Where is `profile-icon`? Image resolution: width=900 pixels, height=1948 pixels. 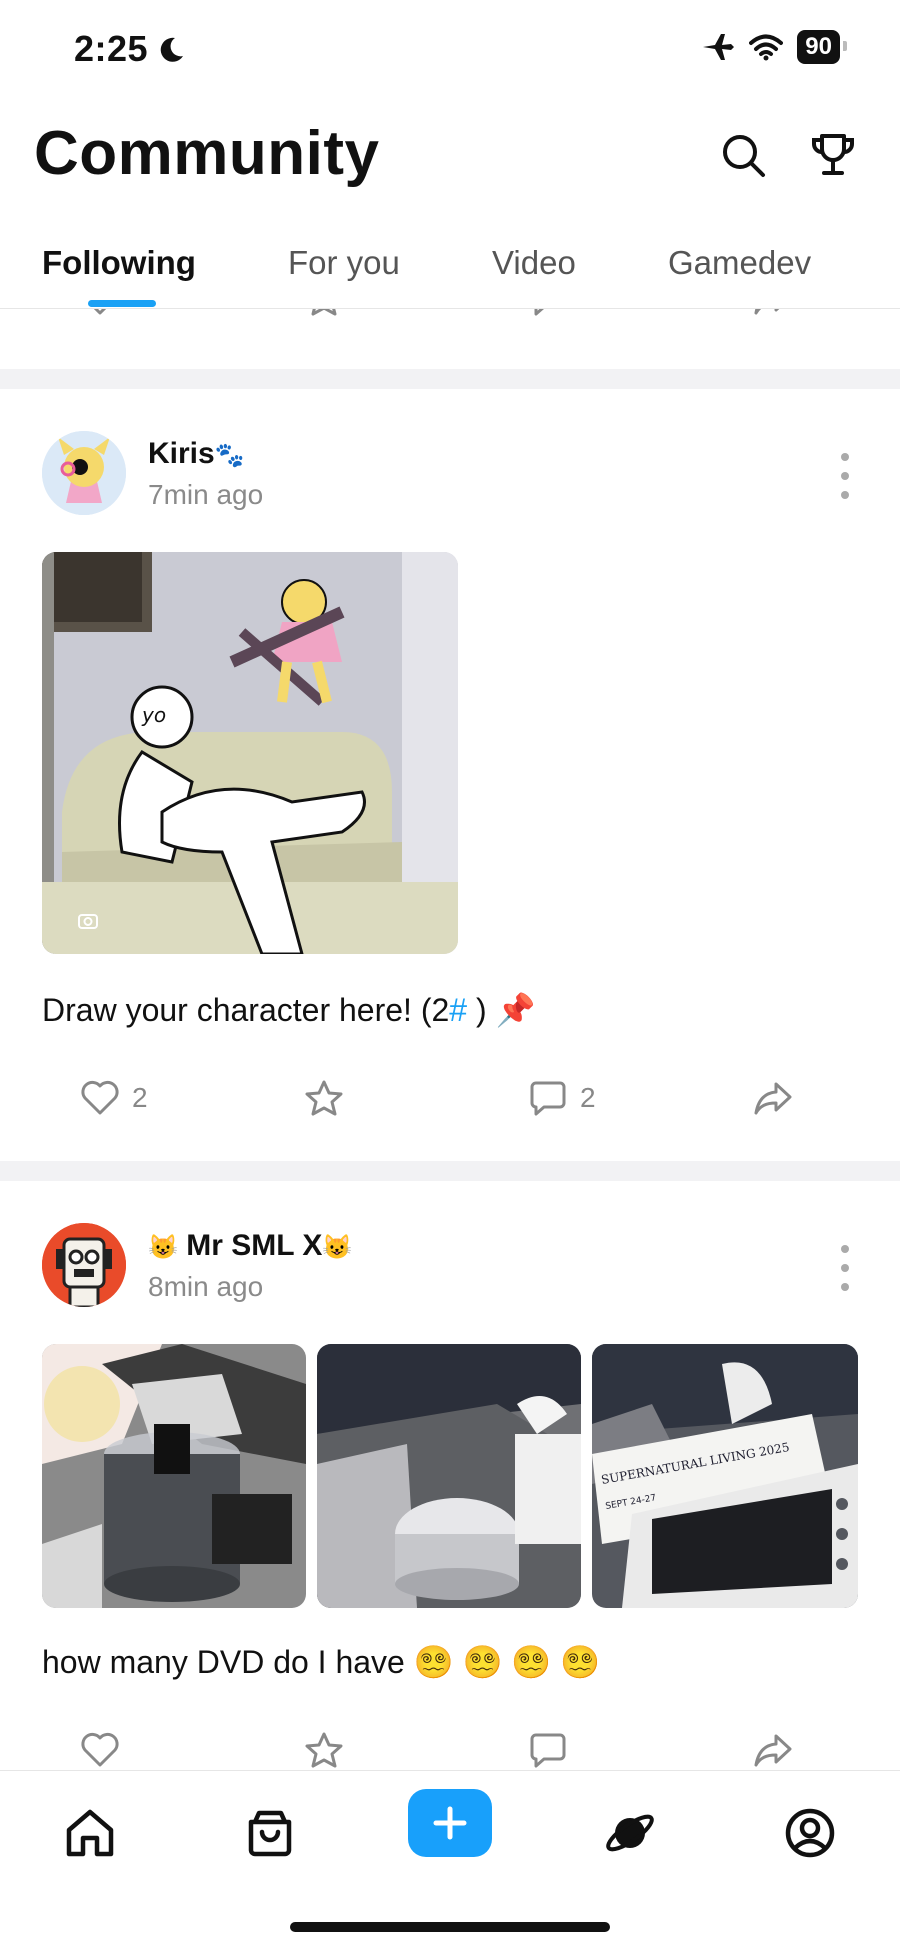 profile-icon is located at coordinates (810, 1833).